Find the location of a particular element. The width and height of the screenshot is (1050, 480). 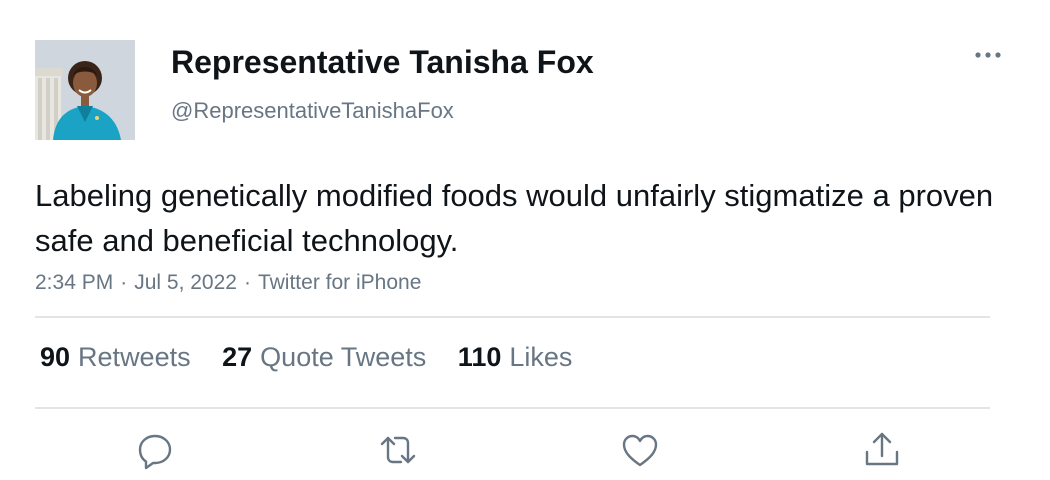

retweet-button is located at coordinates (398, 450).